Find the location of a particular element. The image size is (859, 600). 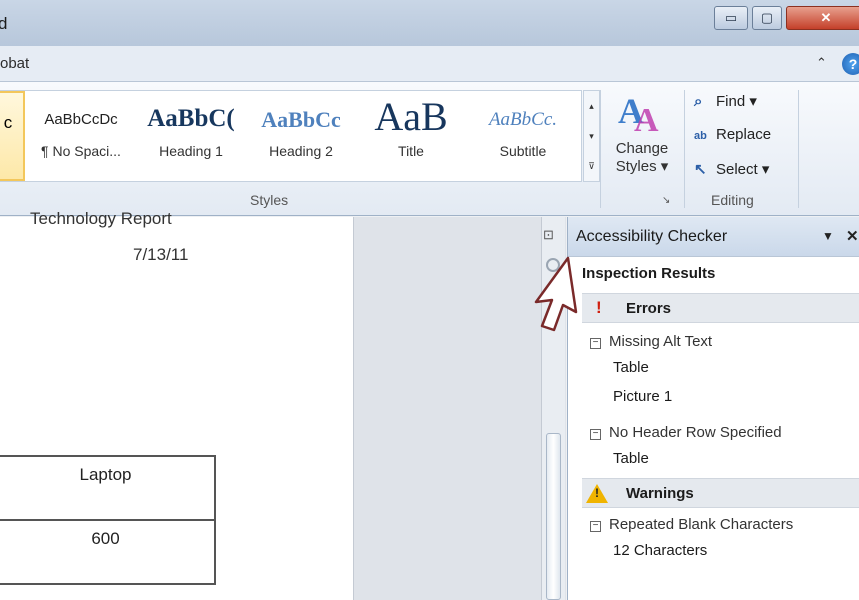

document-table: Laptop 600 is located at coordinates (108, 520).